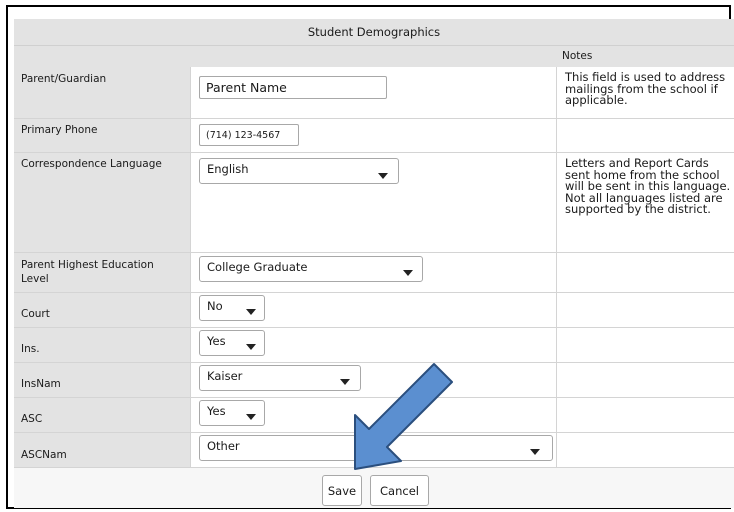  What do you see at coordinates (223, 446) in the screenshot?
I see `ascnam-value: Other` at bounding box center [223, 446].